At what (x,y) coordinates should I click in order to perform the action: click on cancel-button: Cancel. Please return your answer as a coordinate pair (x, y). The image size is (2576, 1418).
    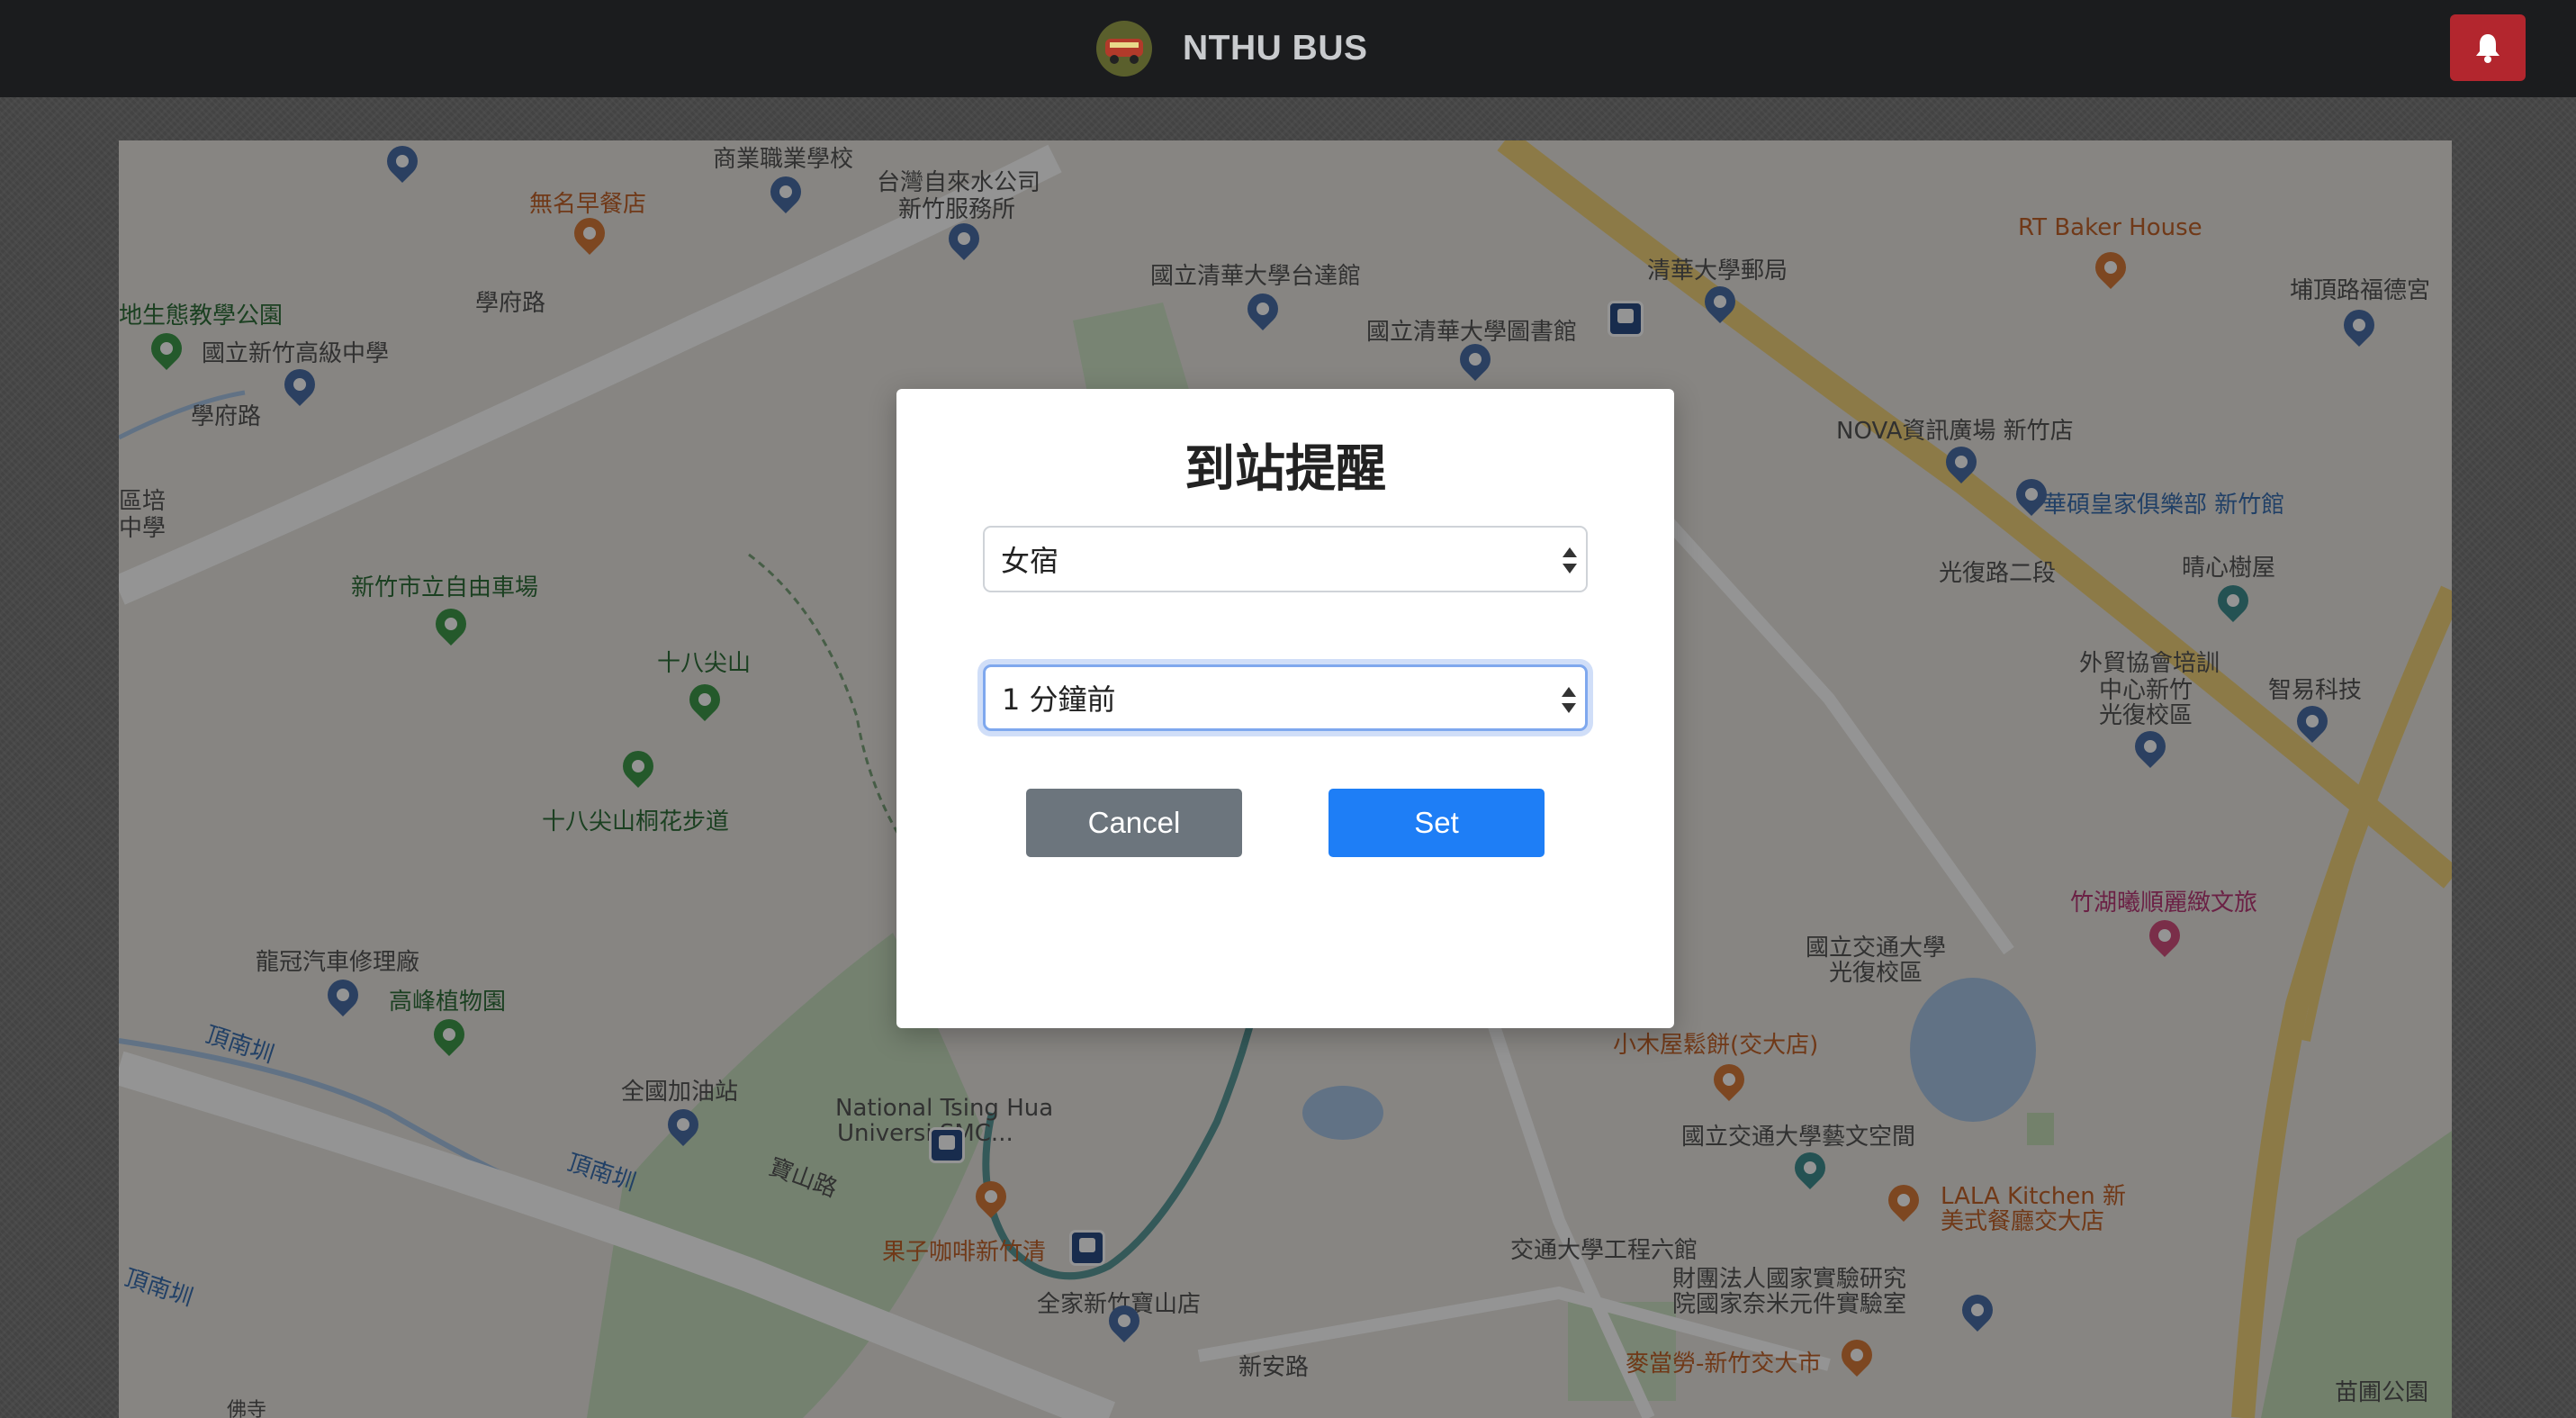
    Looking at the image, I should click on (1134, 823).